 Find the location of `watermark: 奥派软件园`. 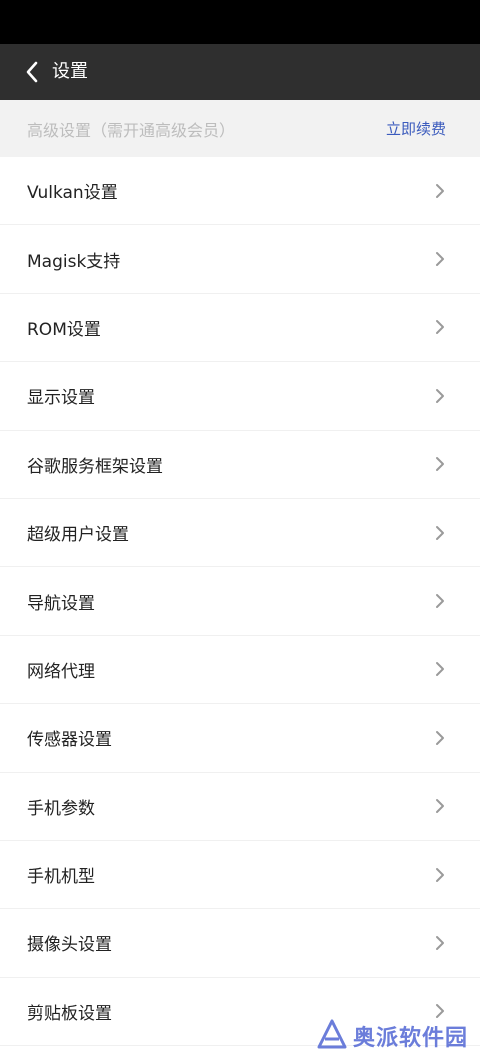

watermark: 奥派软件园 is located at coordinates (392, 1036).